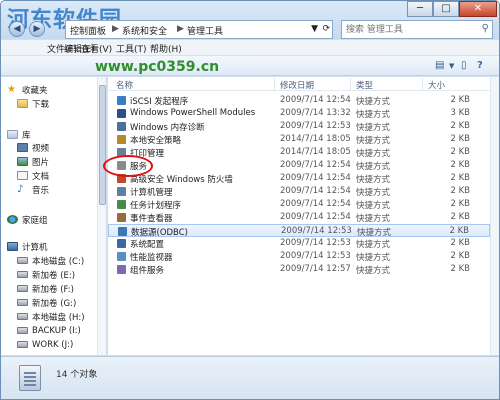 This screenshot has height=400, width=500. Describe the element at coordinates (299, 139) in the screenshot. I see `file-row: 本地安全策略 2014/7/14 18:05 快捷方式 2 KB` at that location.